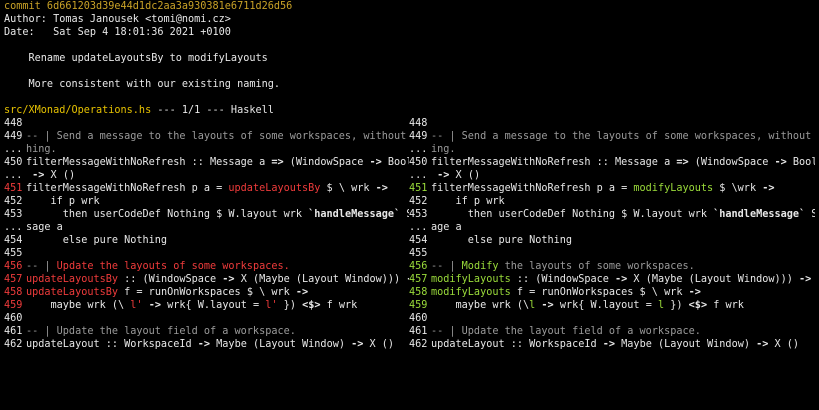  What do you see at coordinates (167, 214) in the screenshot?
I see `code-token: then userCodeDef Nothing $ W.layout wrk` at bounding box center [167, 214].